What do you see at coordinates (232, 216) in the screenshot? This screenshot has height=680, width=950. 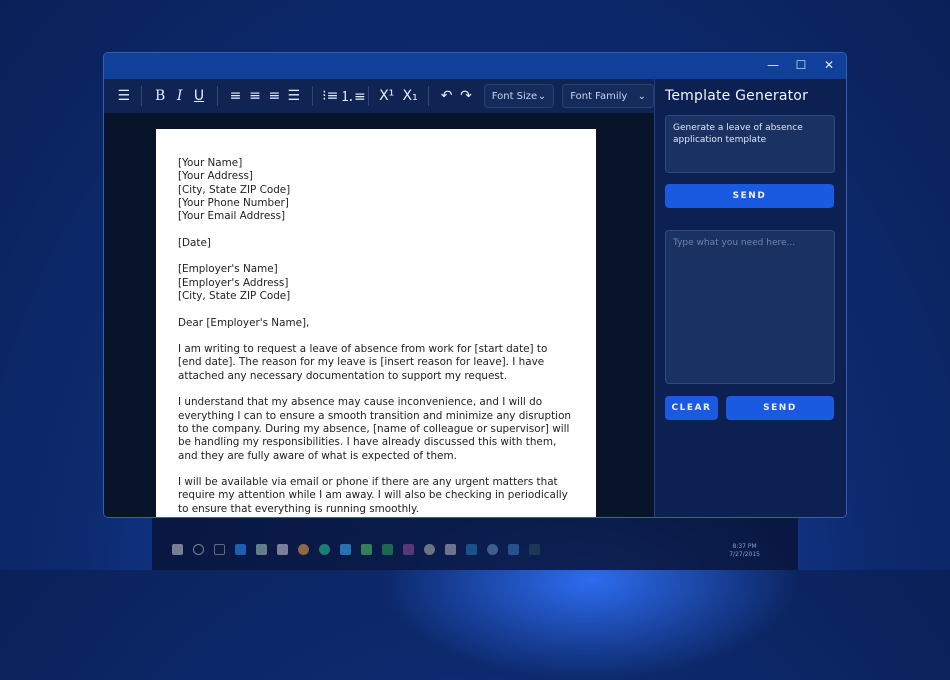 I see `text-line: [Your Email Address]` at bounding box center [232, 216].